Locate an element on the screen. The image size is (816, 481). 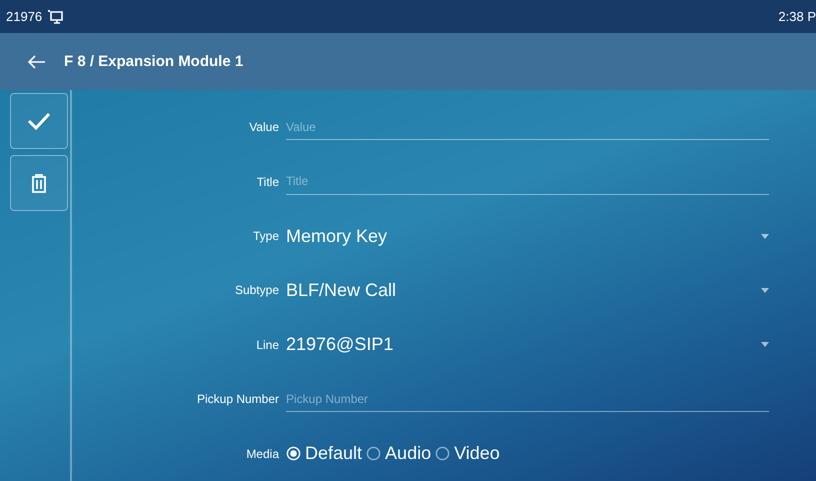
field-label: Type is located at coordinates (266, 236).